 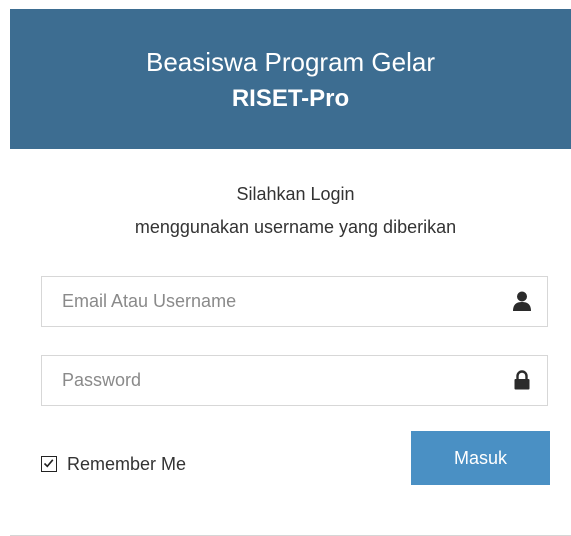 What do you see at coordinates (272, 380) in the screenshot?
I see `password-input` at bounding box center [272, 380].